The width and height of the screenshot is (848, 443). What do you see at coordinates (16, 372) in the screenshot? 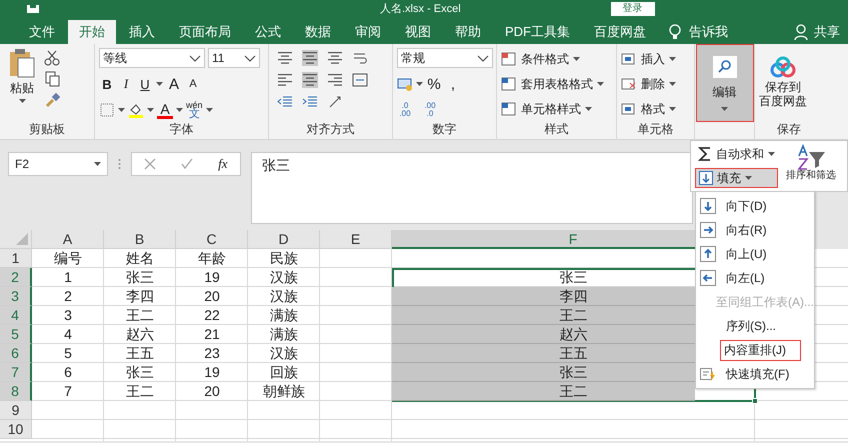
I see `row-header: 7` at bounding box center [16, 372].